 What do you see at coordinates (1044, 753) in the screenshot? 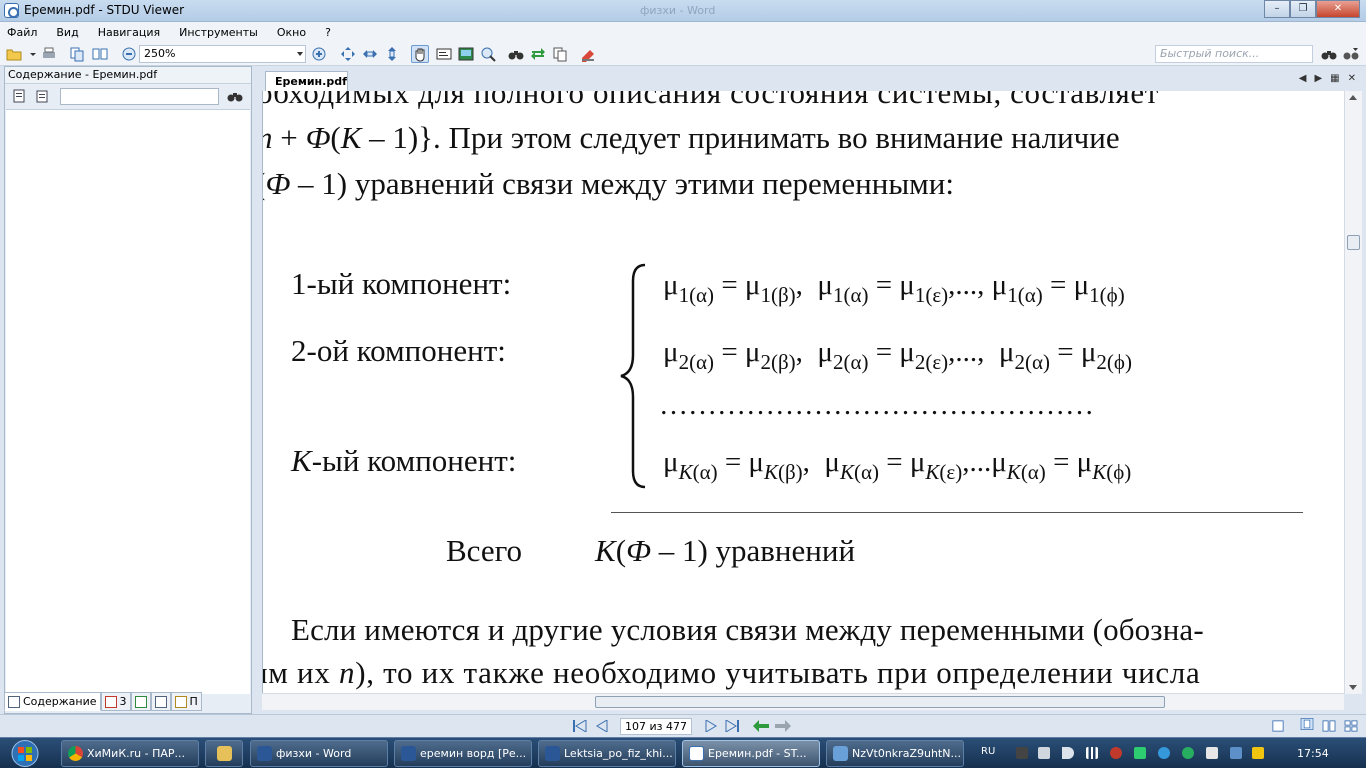
I see `tray-clipboard-icon` at bounding box center [1044, 753].